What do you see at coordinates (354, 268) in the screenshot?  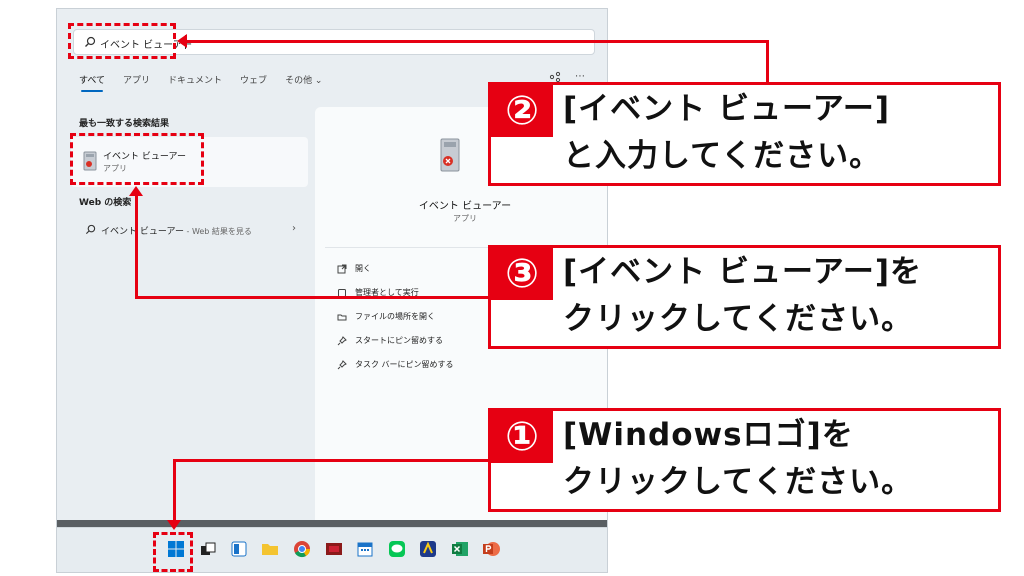 I see `action-open: 開く` at bounding box center [354, 268].